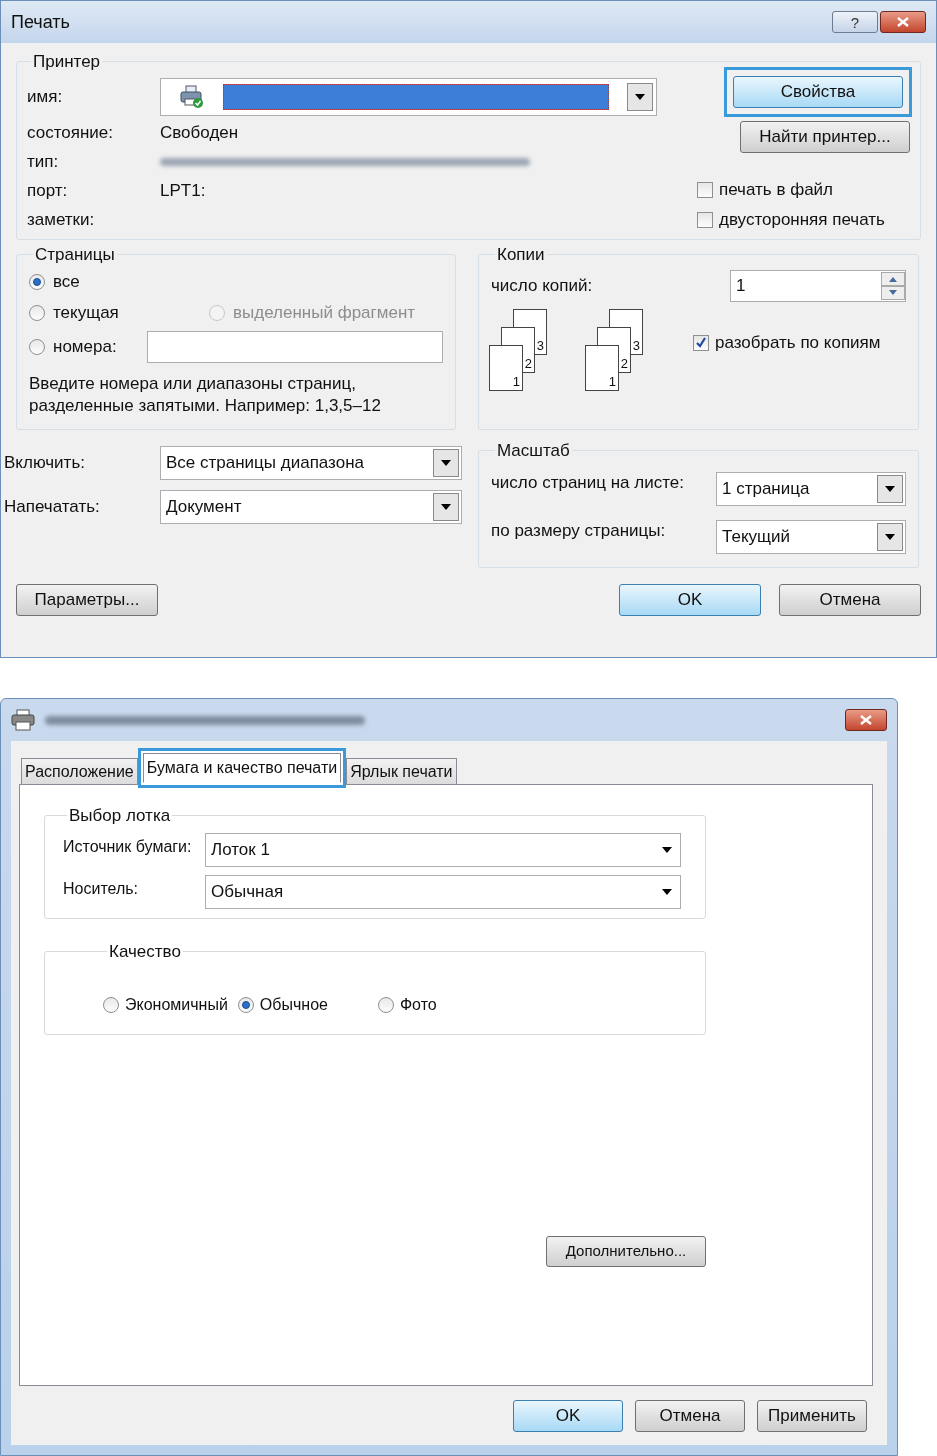 The height and width of the screenshot is (1456, 937). Describe the element at coordinates (811, 489) in the screenshot. I see `dropdown: 1 страница` at that location.